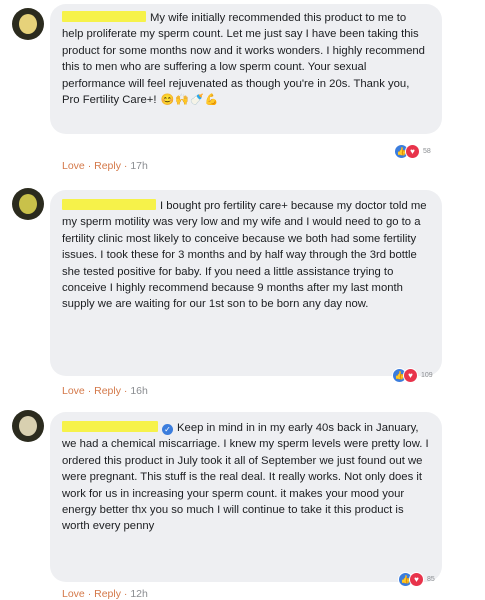  What do you see at coordinates (427, 151) in the screenshot?
I see `reaction-count: 58` at bounding box center [427, 151].